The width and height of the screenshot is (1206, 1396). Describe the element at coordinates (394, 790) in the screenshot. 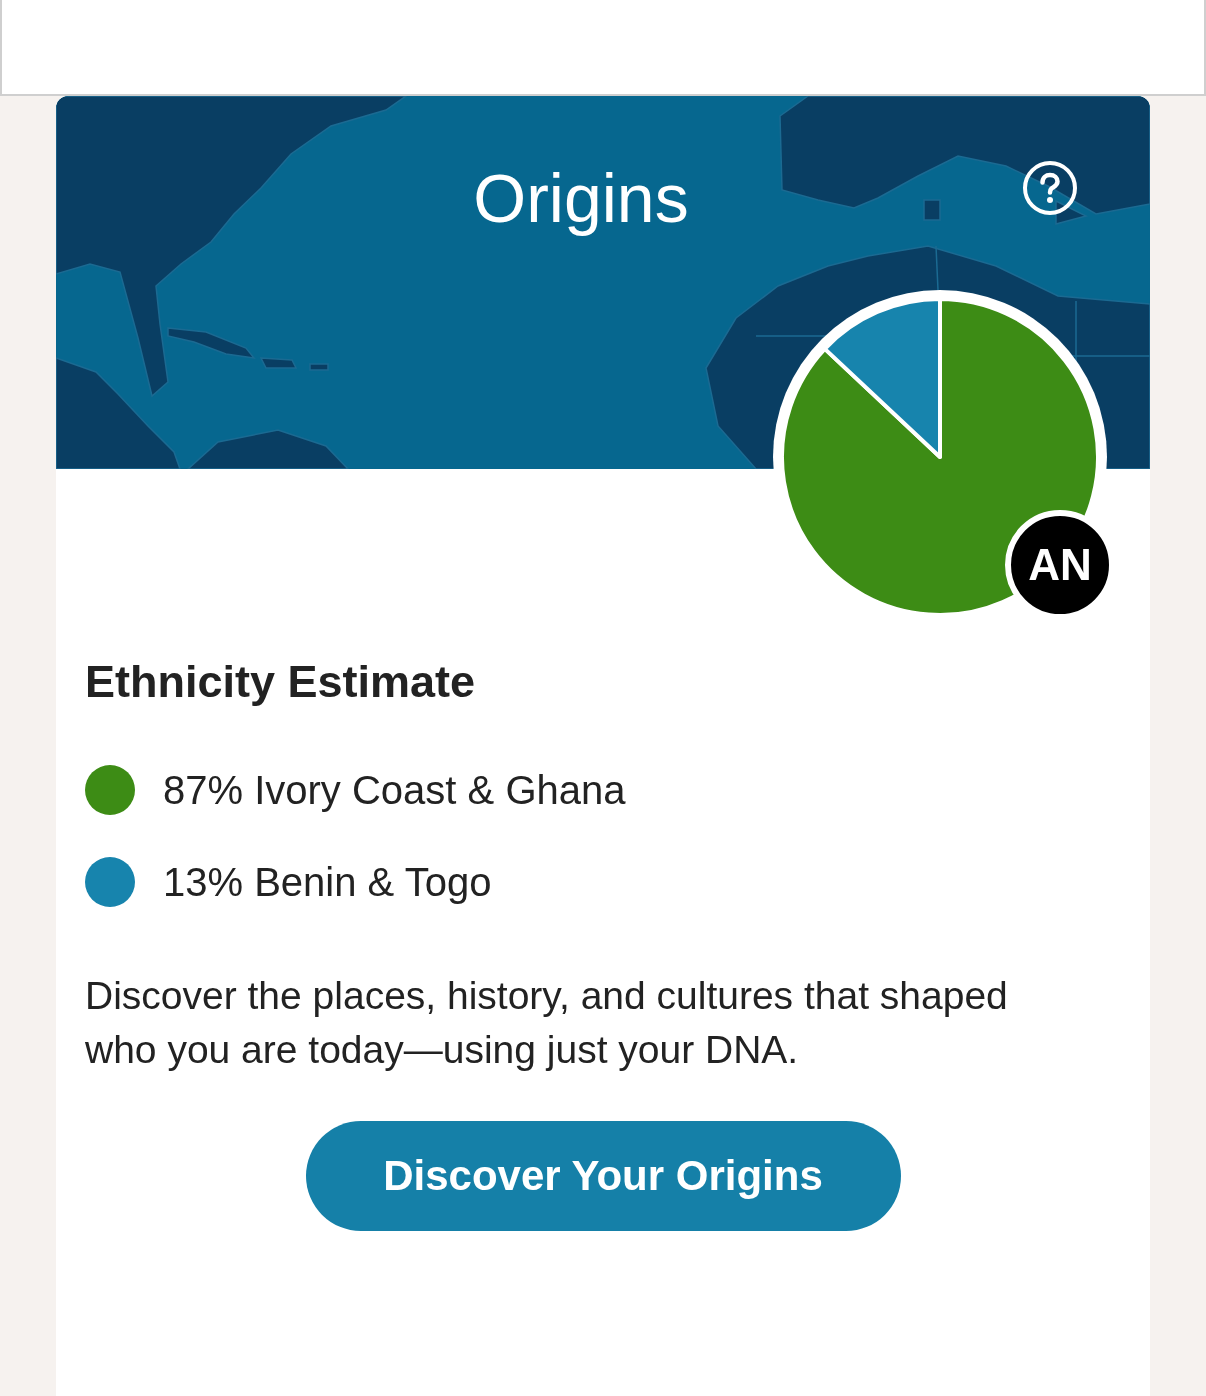

I see `legend-label: 87% Ivory Coast & Ghana` at that location.